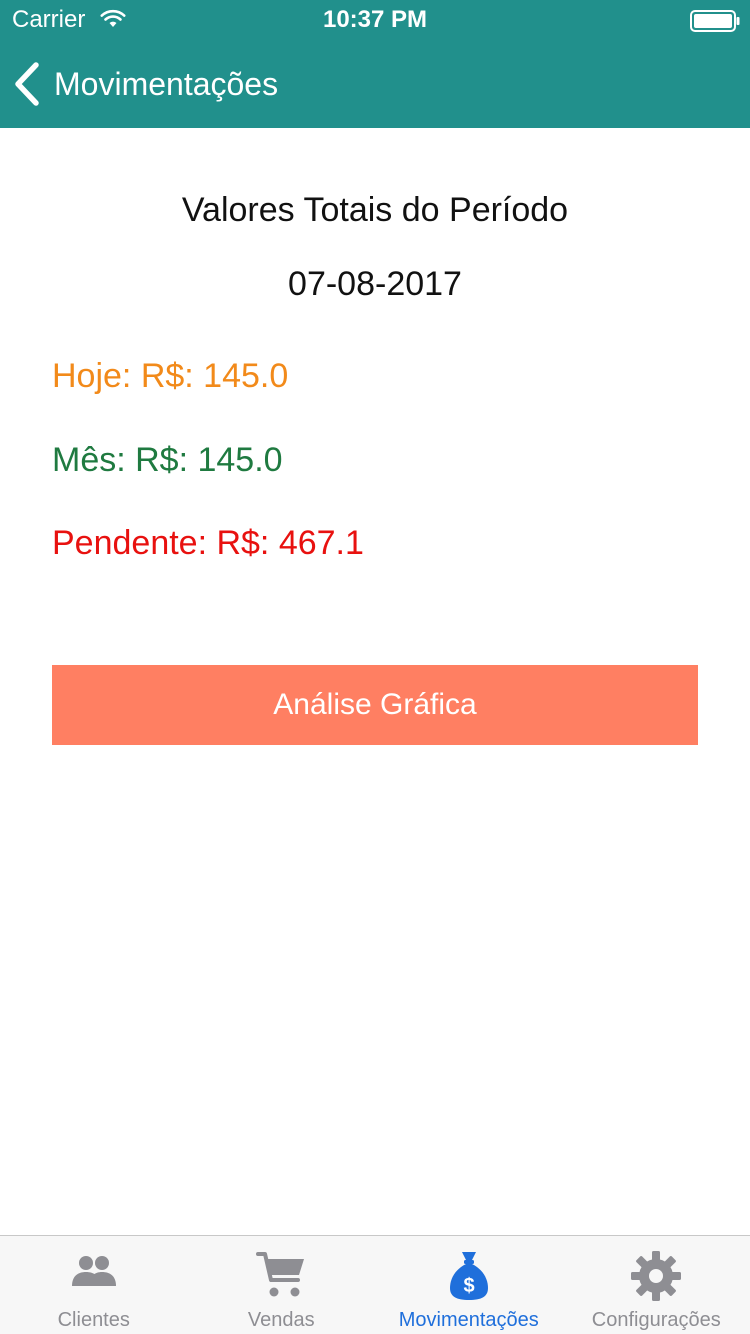  What do you see at coordinates (375, 705) in the screenshot?
I see `chart-analysis-button: Análise Gráfica` at bounding box center [375, 705].